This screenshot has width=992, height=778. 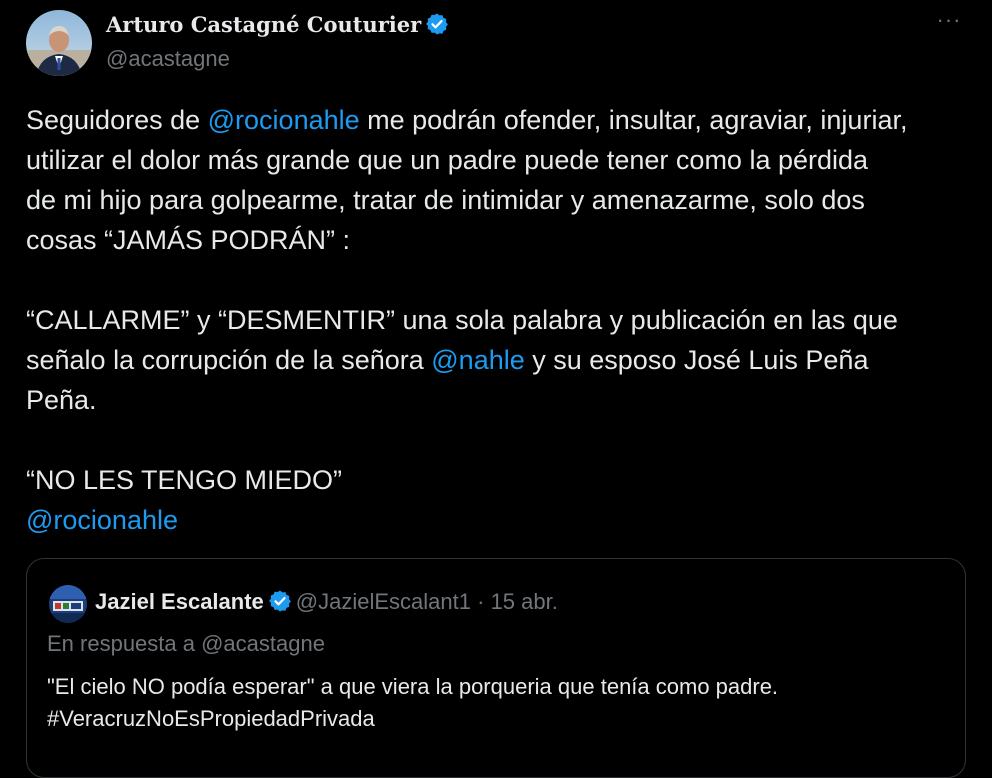 What do you see at coordinates (949, 21) in the screenshot?
I see `more-horizontal-icon: ···` at bounding box center [949, 21].